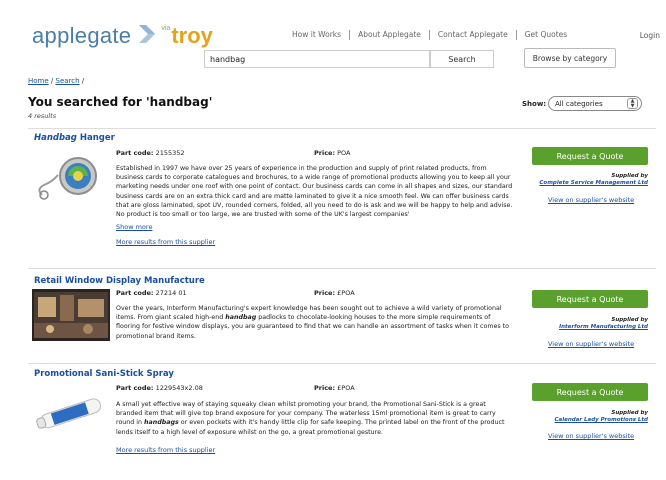 The height and width of the screenshot is (480, 666). What do you see at coordinates (570, 58) in the screenshot?
I see `browse-by-category-button: Browse by category` at bounding box center [570, 58].